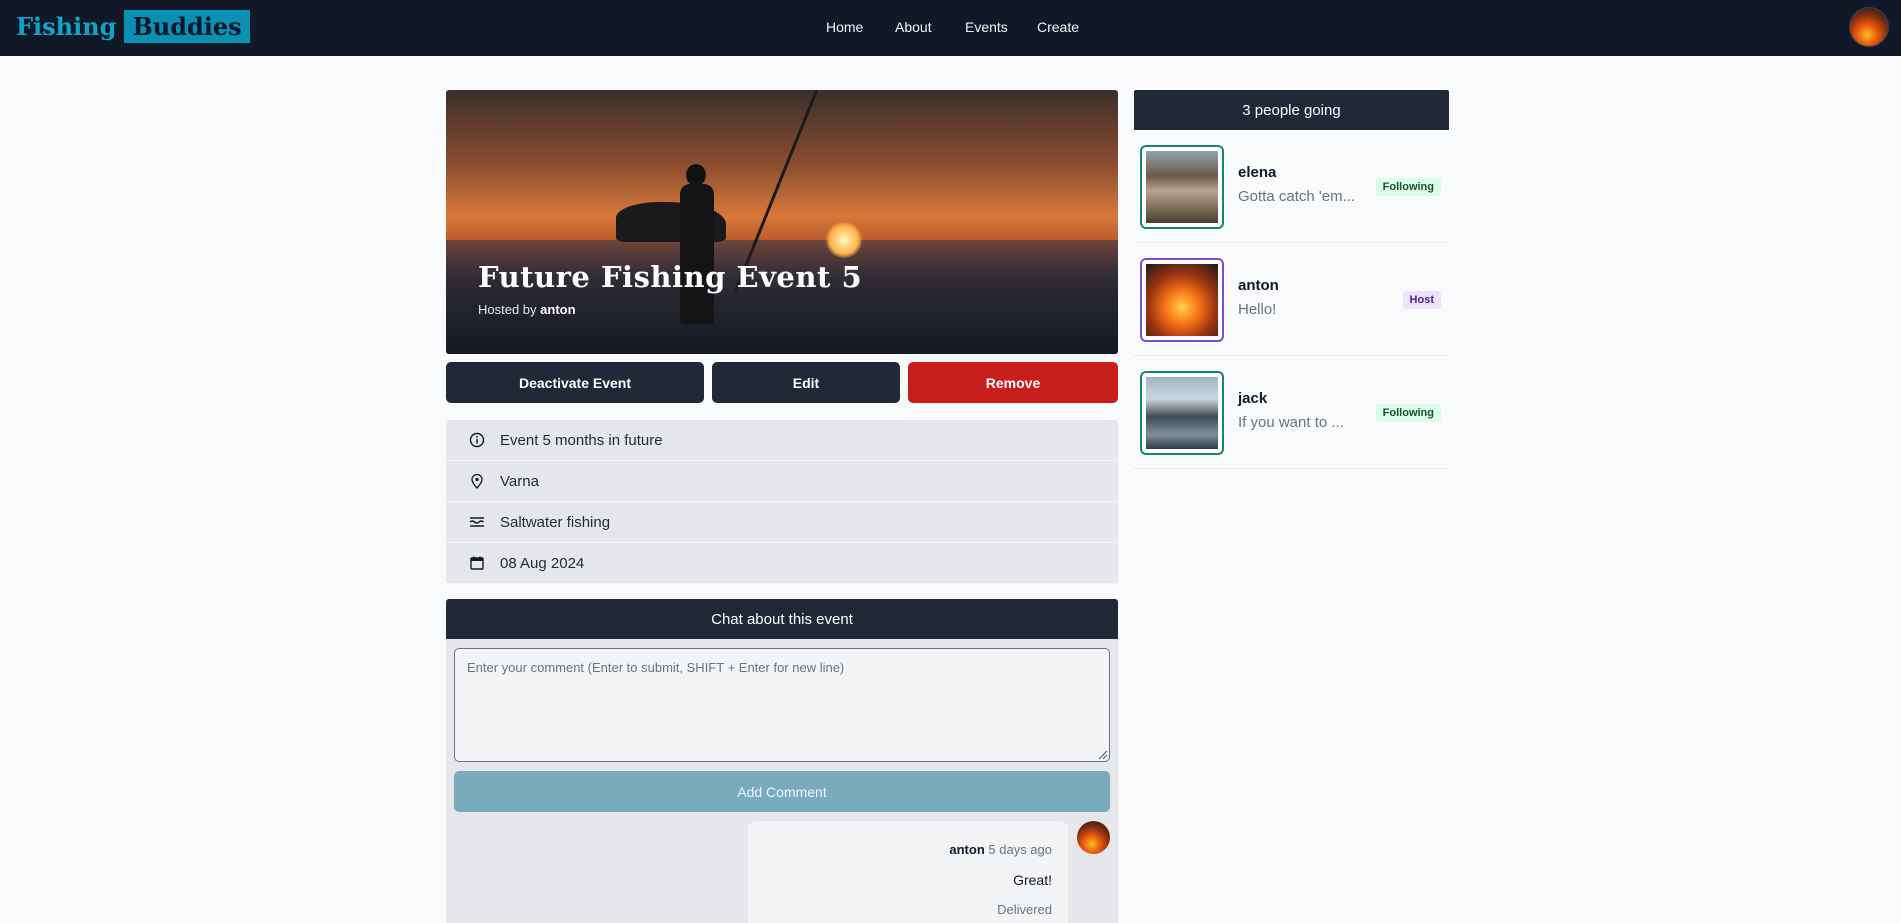 This screenshot has height=923, width=1901. What do you see at coordinates (1093, 837) in the screenshot?
I see `comment-avatar-icon` at bounding box center [1093, 837].